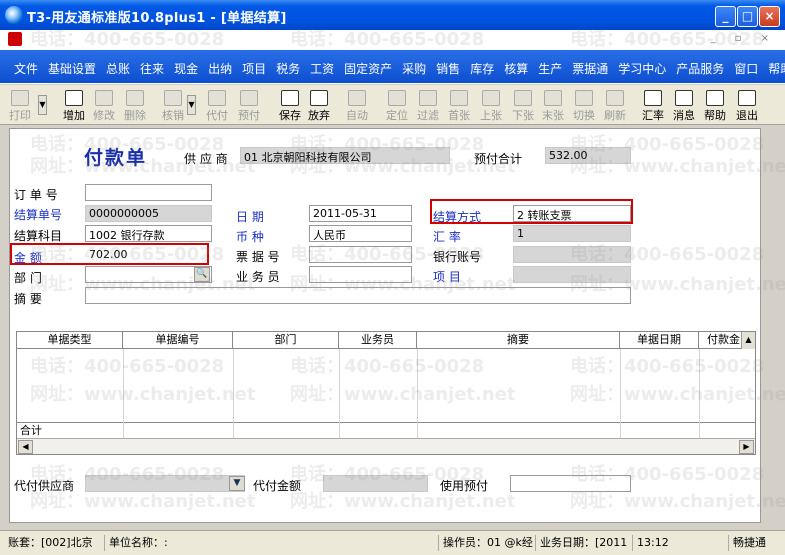  I want to click on last-icon, so click(553, 98).